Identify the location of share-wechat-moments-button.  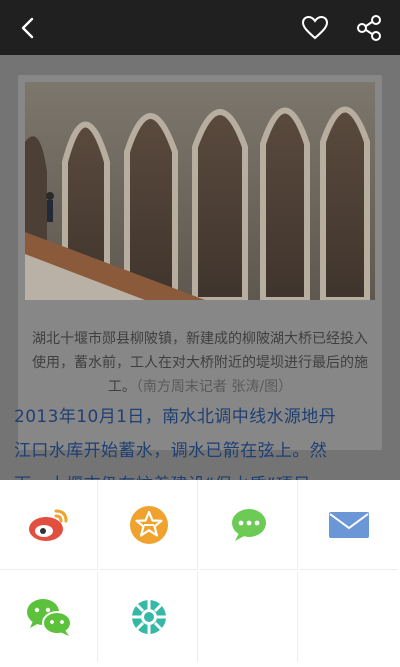
(149, 617).